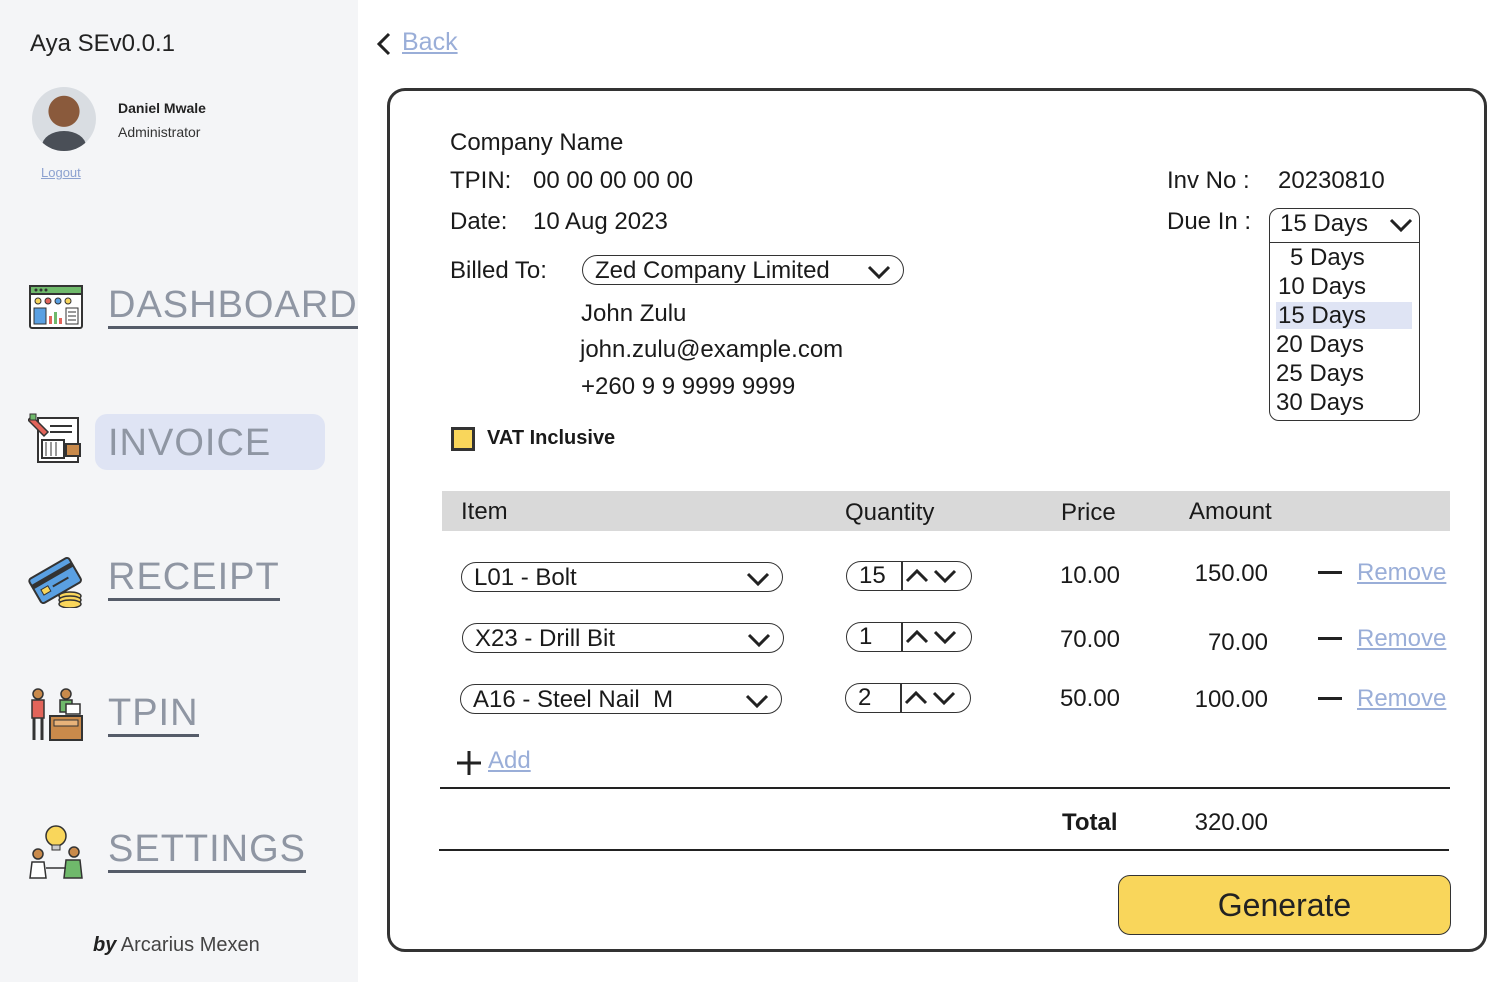 Image resolution: width=1512 pixels, height=982 pixels. Describe the element at coordinates (573, 699) in the screenshot. I see `item-value: A16 - Steel Nail M` at that location.